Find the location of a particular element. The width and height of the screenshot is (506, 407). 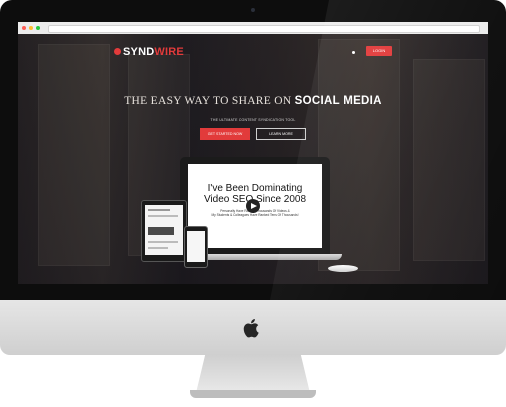

play-icon is located at coordinates (253, 206).